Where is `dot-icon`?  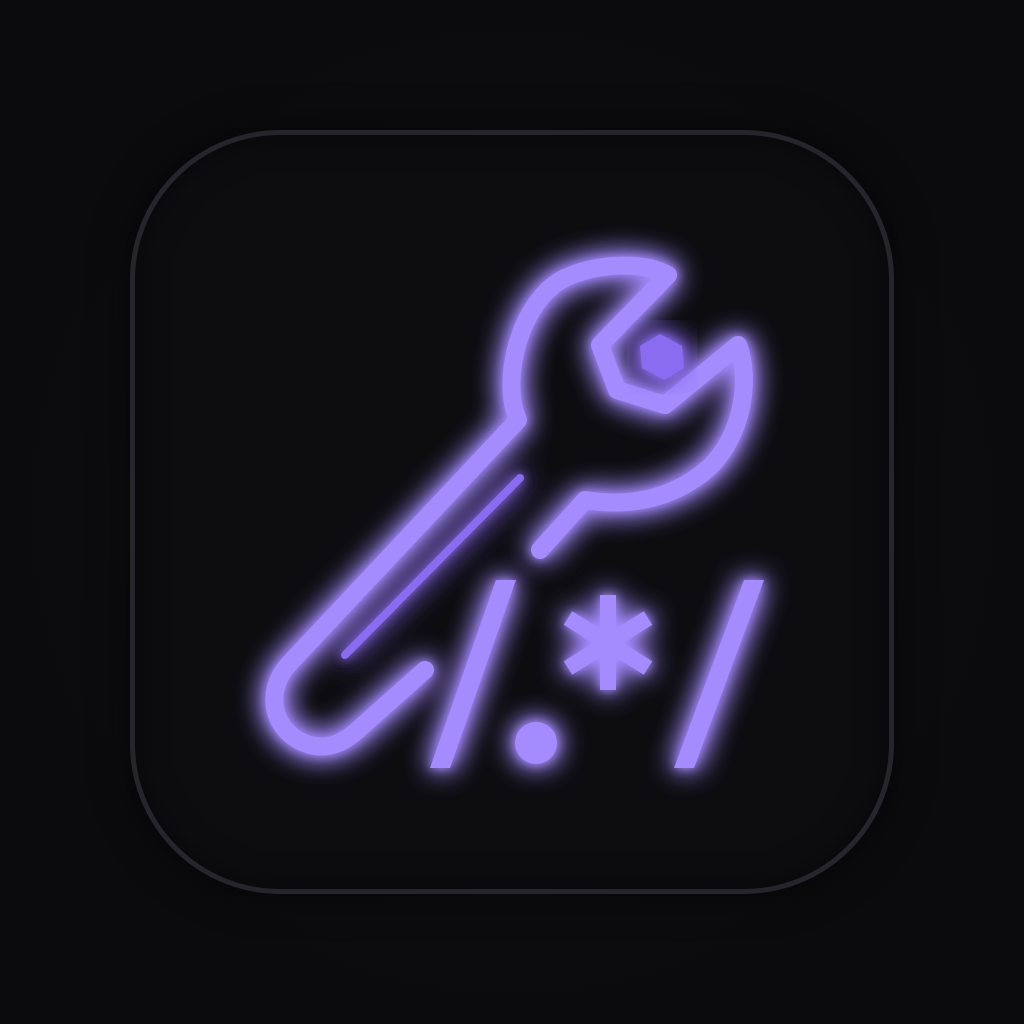 dot-icon is located at coordinates (536, 743).